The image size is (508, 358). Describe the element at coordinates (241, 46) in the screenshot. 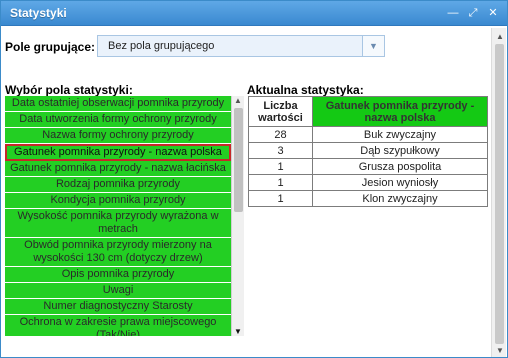

I see `grouping-select: Bez pola grupującego ▼` at that location.